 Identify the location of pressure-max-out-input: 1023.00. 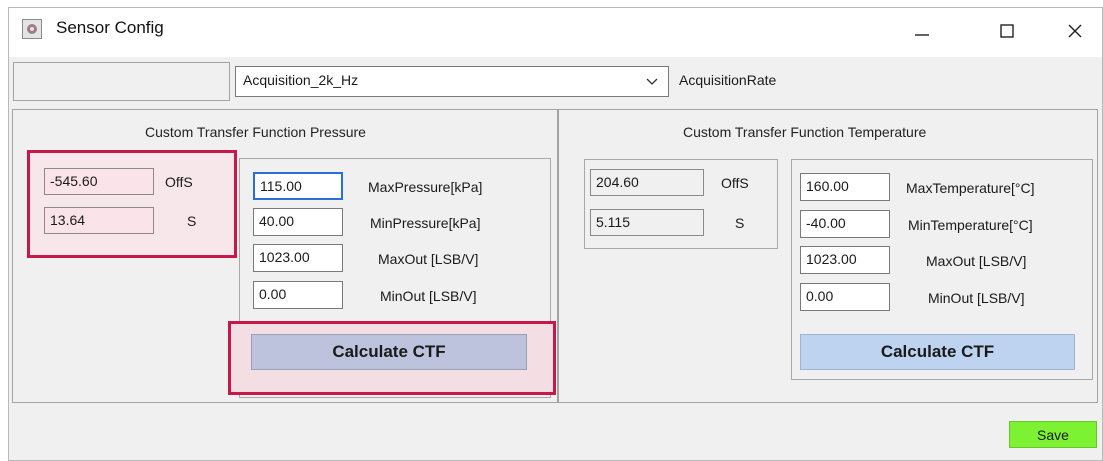
(298, 258).